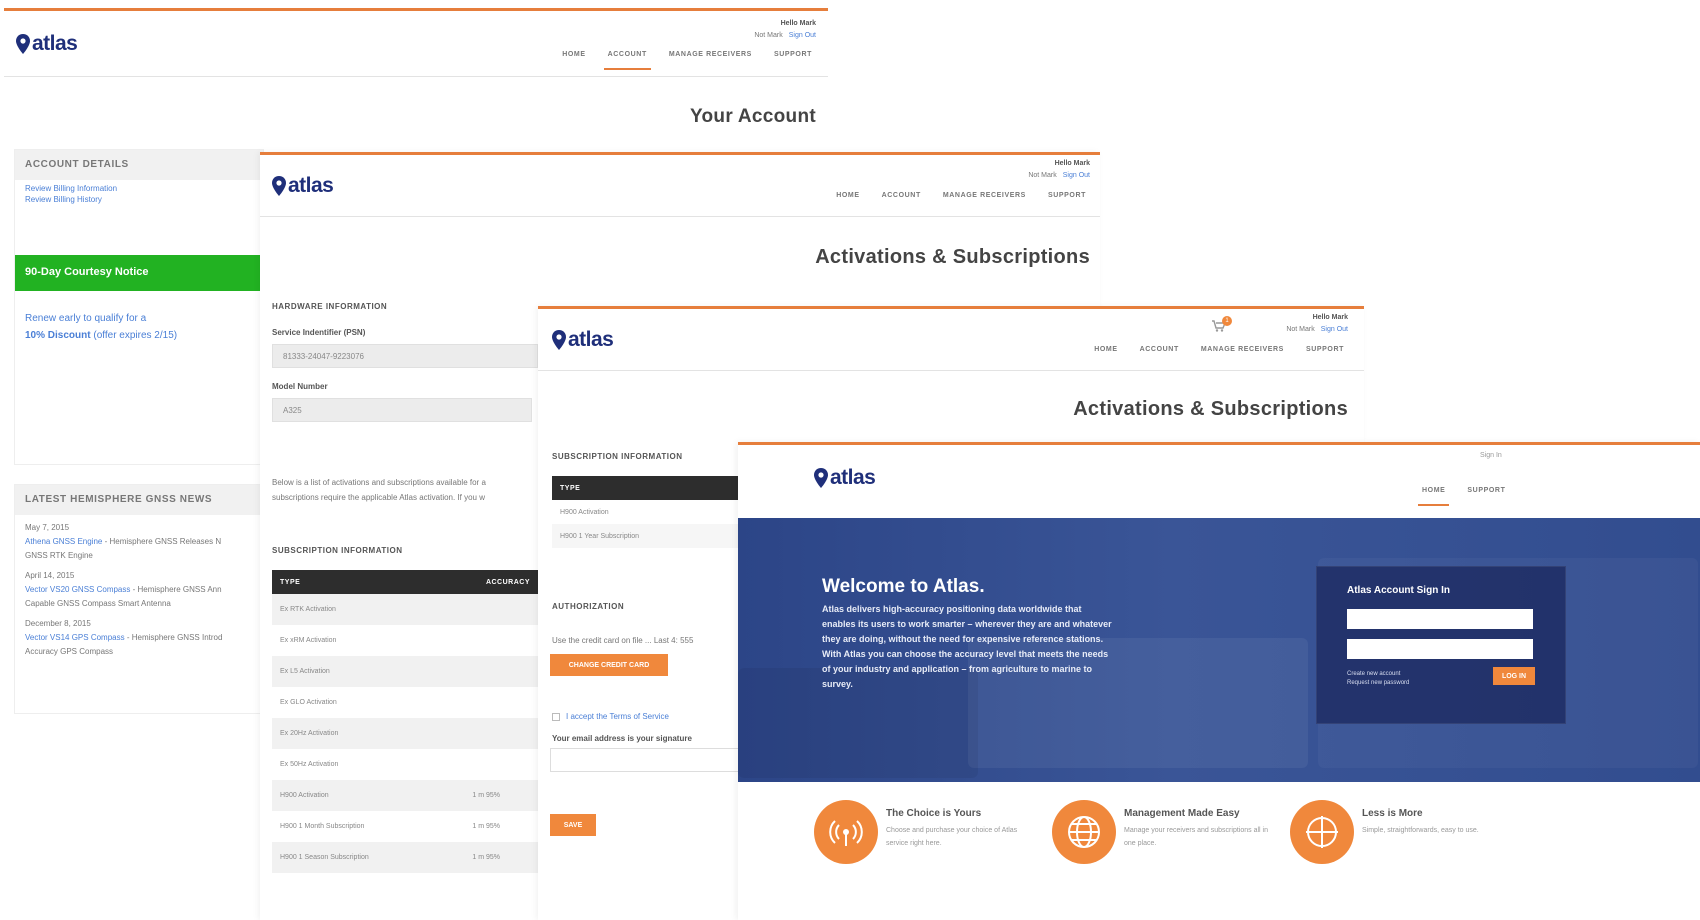 The height and width of the screenshot is (920, 1700). Describe the element at coordinates (752, 116) in the screenshot. I see `page-title: Your Account` at that location.